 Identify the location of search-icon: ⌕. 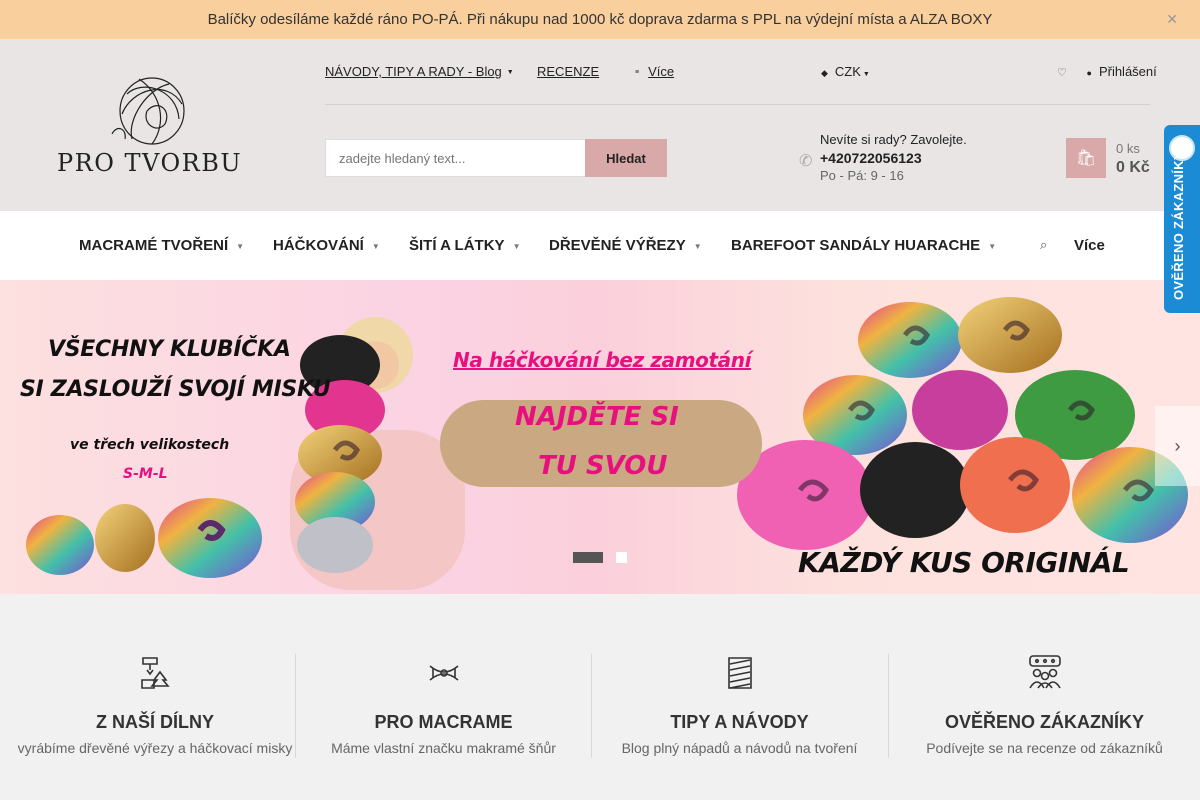
(1043, 245).